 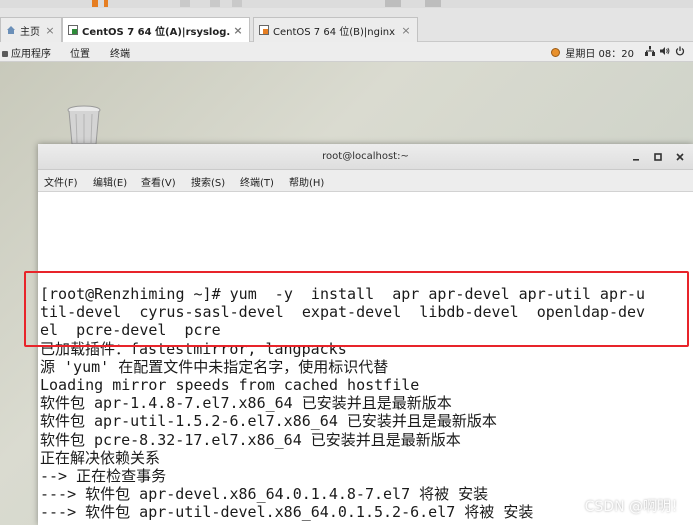 I want to click on output-line: 已加载插件：fastestmirror, langpacks, so click(x=193, y=349).